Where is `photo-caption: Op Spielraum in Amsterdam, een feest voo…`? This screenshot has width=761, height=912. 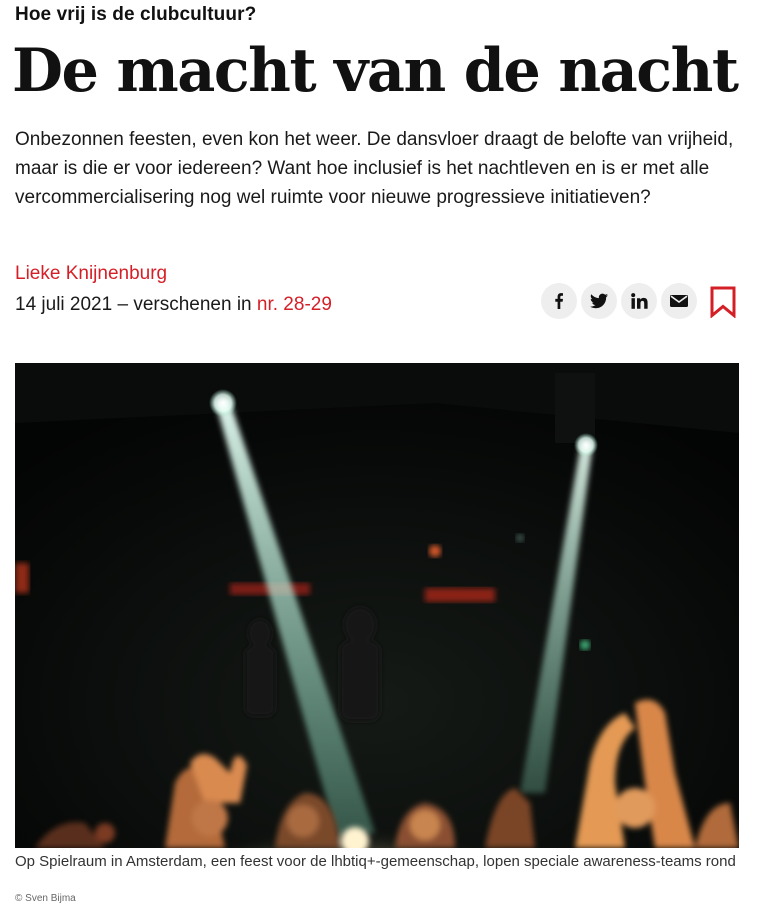
photo-caption: Op Spielraum in Amsterdam, een feest voo… is located at coordinates (375, 861).